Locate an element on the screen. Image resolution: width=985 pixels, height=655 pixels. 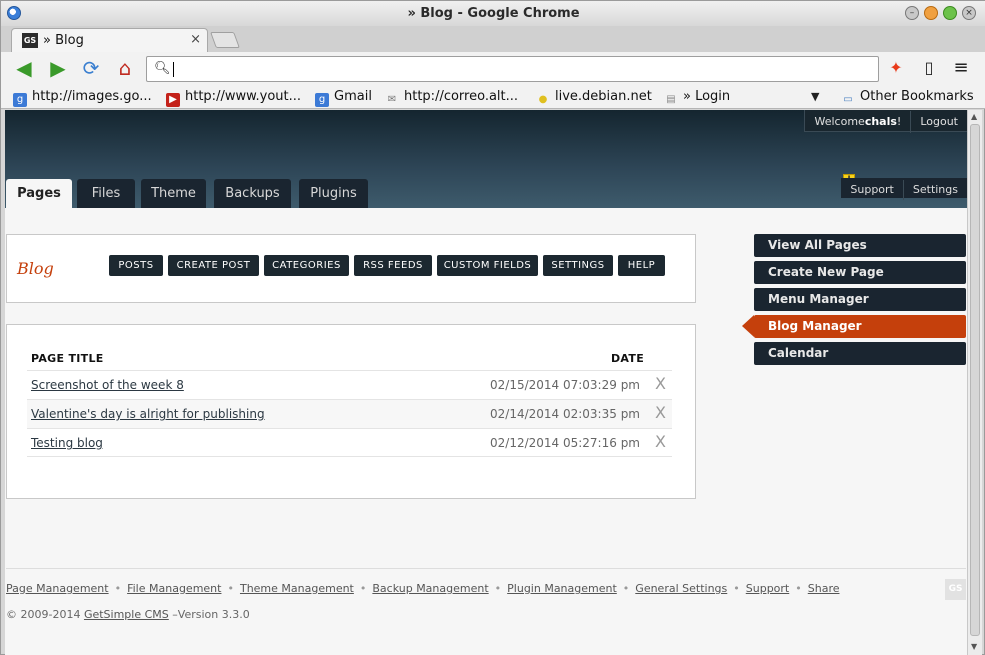
maximize-button is located at coordinates (950, 13).